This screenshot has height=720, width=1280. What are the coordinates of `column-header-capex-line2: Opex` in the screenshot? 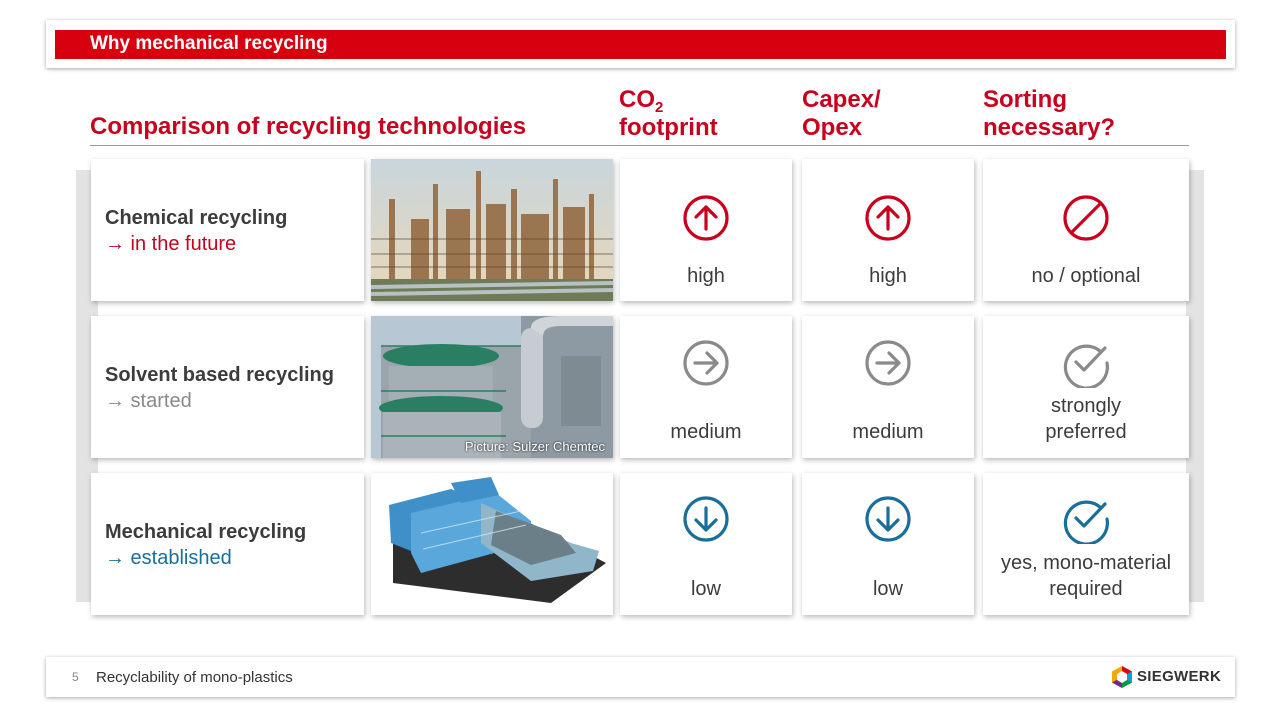 It's located at (832, 127).